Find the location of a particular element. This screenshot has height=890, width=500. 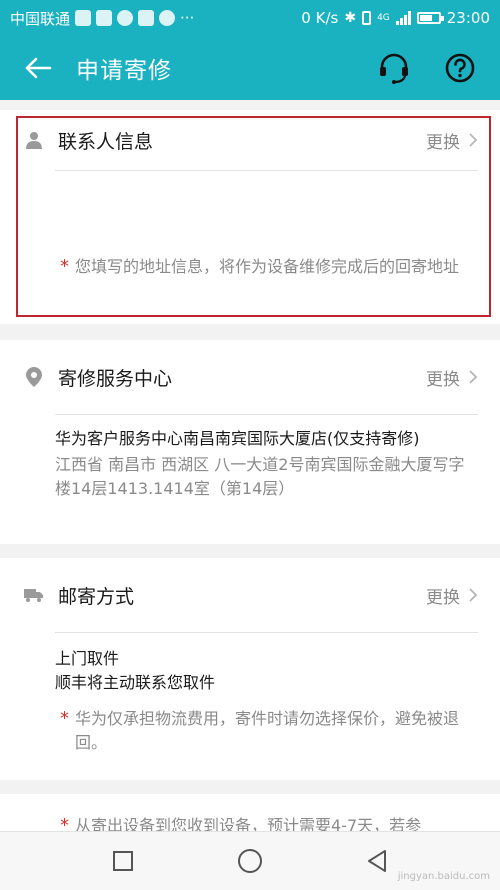

triangle-back-icon is located at coordinates (376, 861).